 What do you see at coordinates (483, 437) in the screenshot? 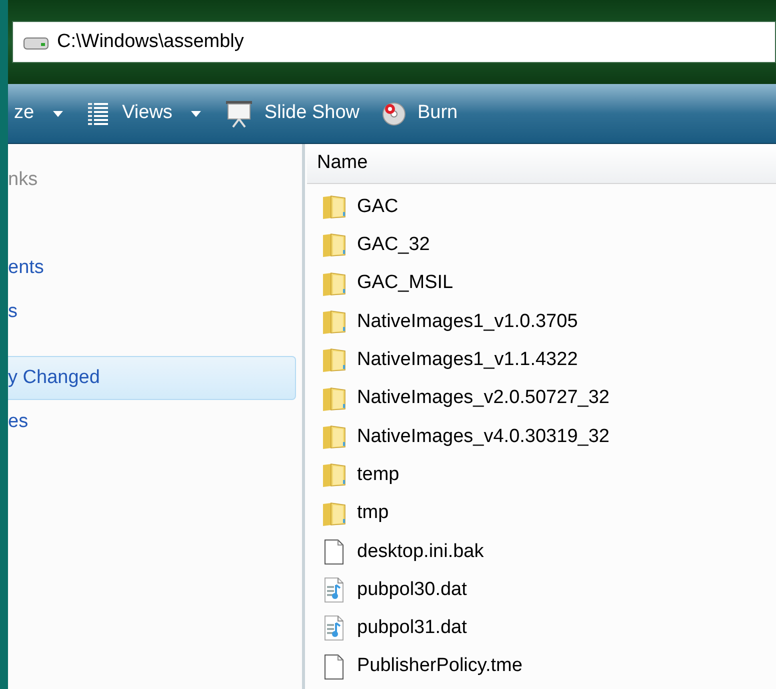
I see `file-name: NativeImages_v4.0.30319_32` at bounding box center [483, 437].